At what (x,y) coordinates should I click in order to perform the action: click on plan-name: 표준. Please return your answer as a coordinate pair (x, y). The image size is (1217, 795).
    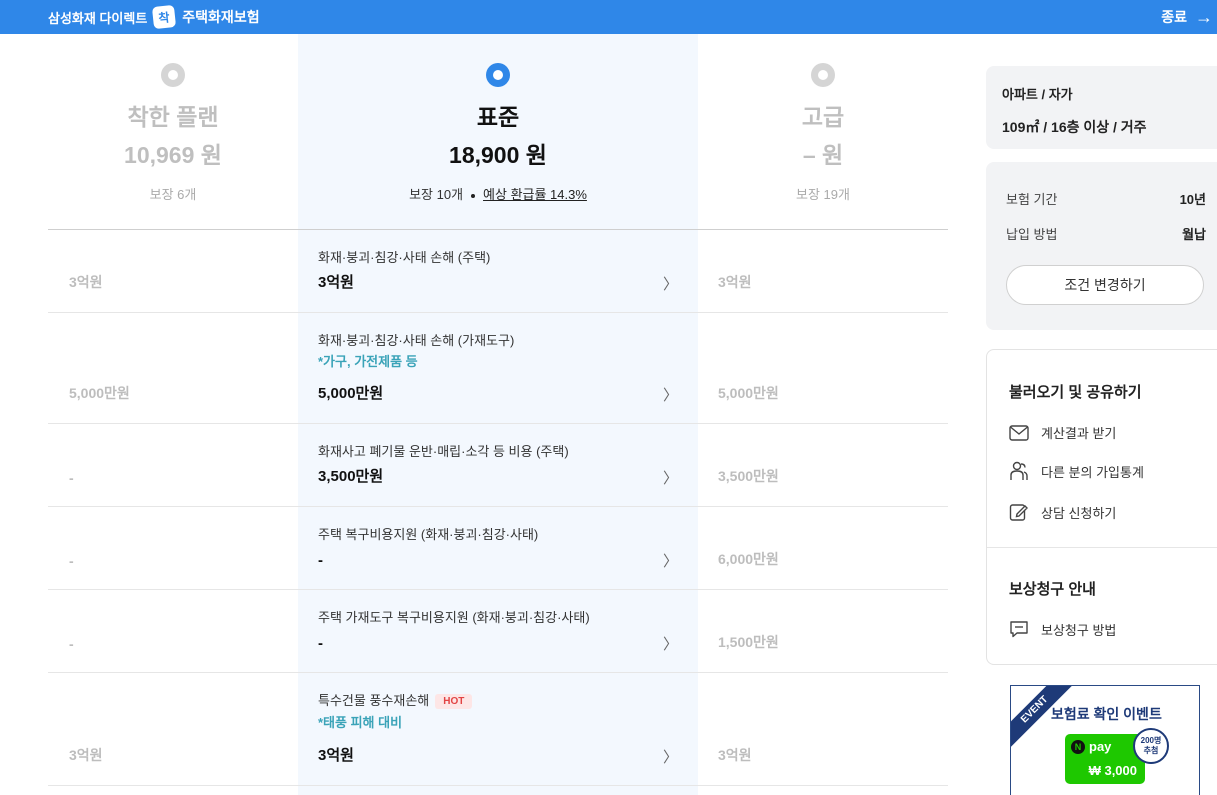
    Looking at the image, I should click on (498, 117).